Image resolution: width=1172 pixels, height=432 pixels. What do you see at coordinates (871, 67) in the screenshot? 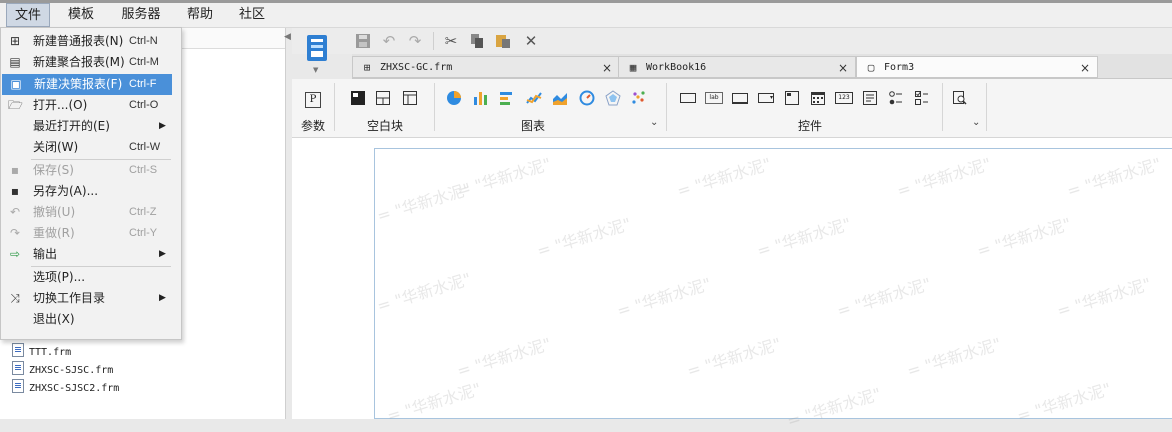
I see `form-icon: ▢` at bounding box center [871, 67].